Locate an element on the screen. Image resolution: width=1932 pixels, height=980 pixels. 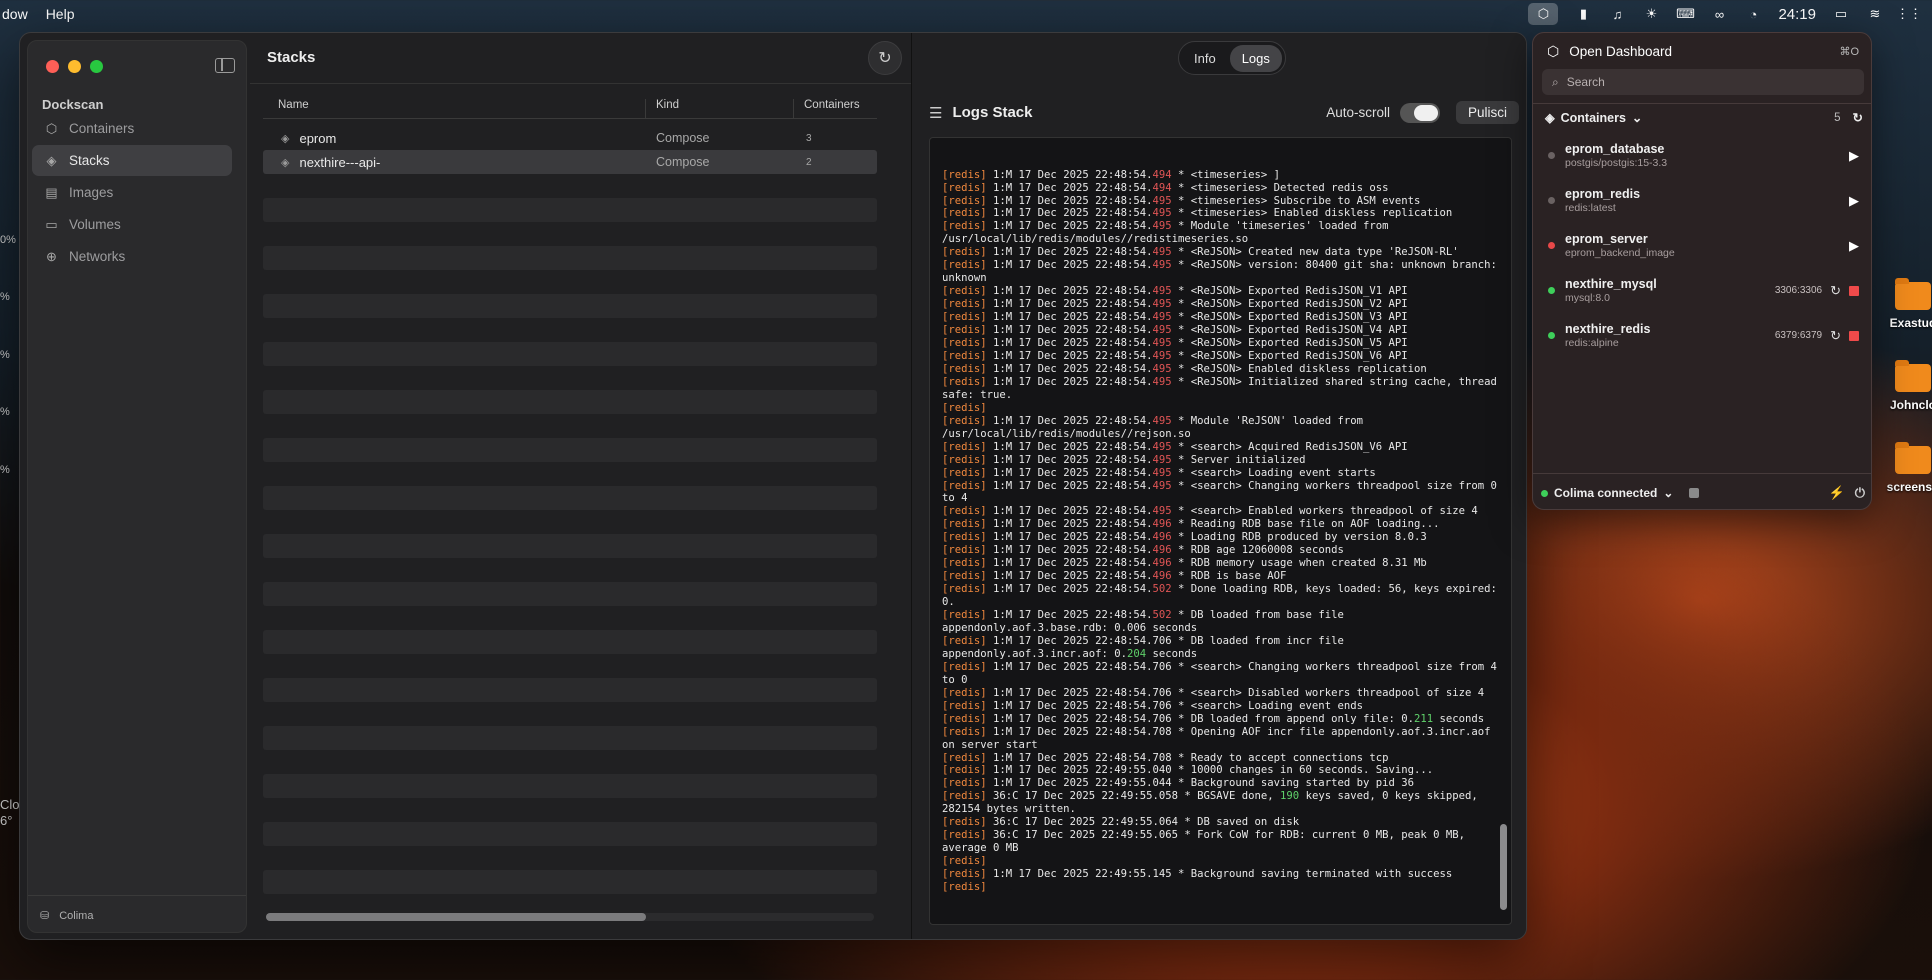
divider is located at coordinates (1702, 103).